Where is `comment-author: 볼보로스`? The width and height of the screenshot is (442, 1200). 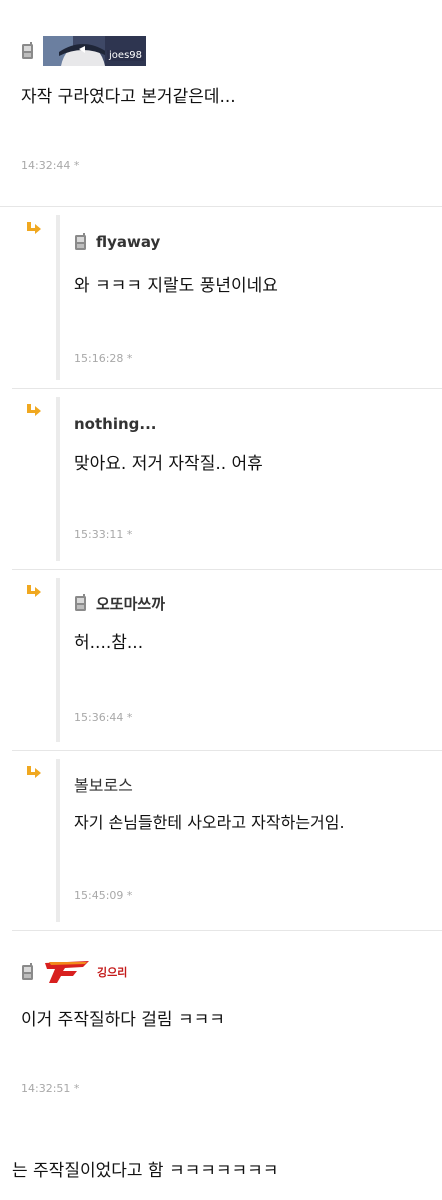 comment-author: 볼보로스 is located at coordinates (258, 784).